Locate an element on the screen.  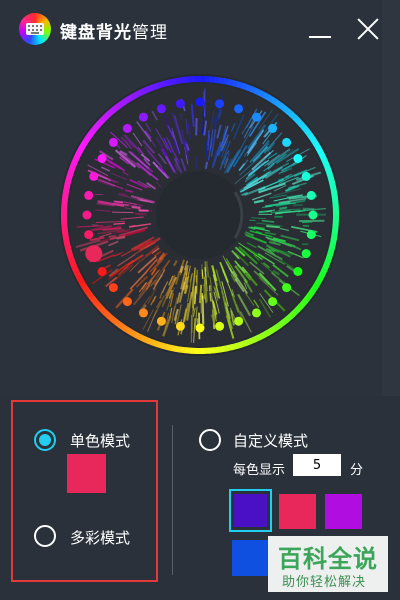
wheel-center is located at coordinates (200, 215).